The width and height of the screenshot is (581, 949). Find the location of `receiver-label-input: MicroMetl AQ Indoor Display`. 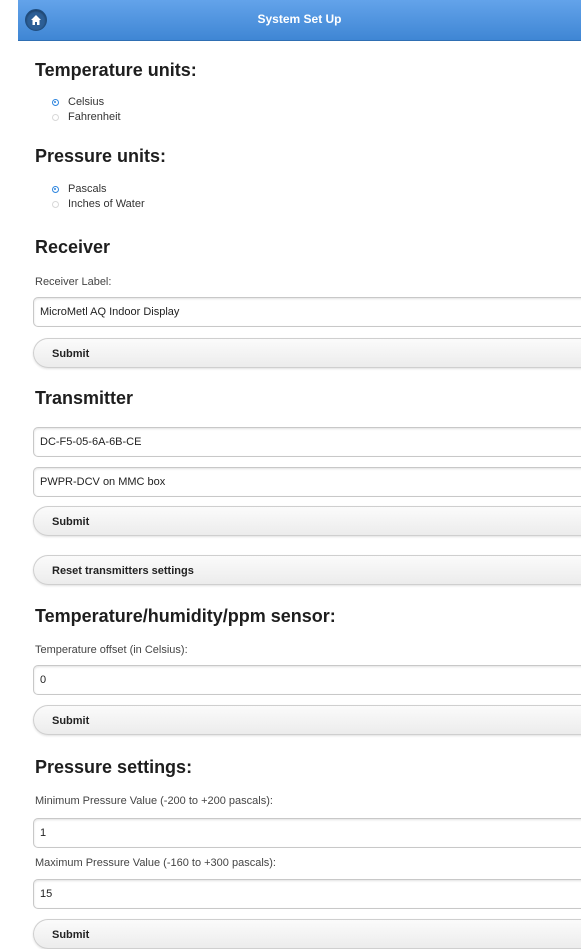

receiver-label-input: MicroMetl AQ Indoor Display is located at coordinates (307, 312).